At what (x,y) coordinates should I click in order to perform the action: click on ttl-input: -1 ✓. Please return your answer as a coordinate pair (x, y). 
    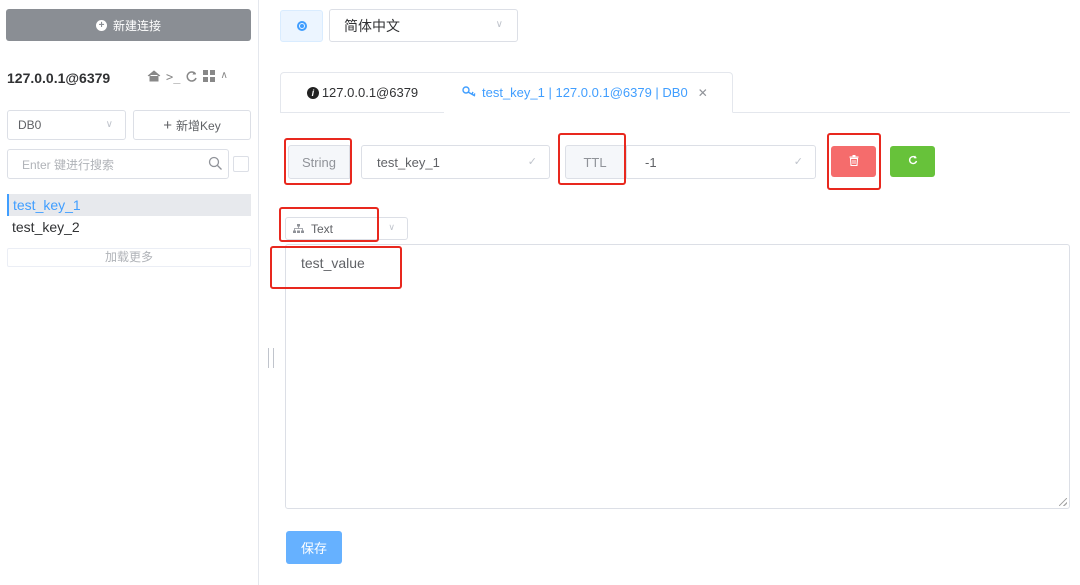
    Looking at the image, I should click on (721, 162).